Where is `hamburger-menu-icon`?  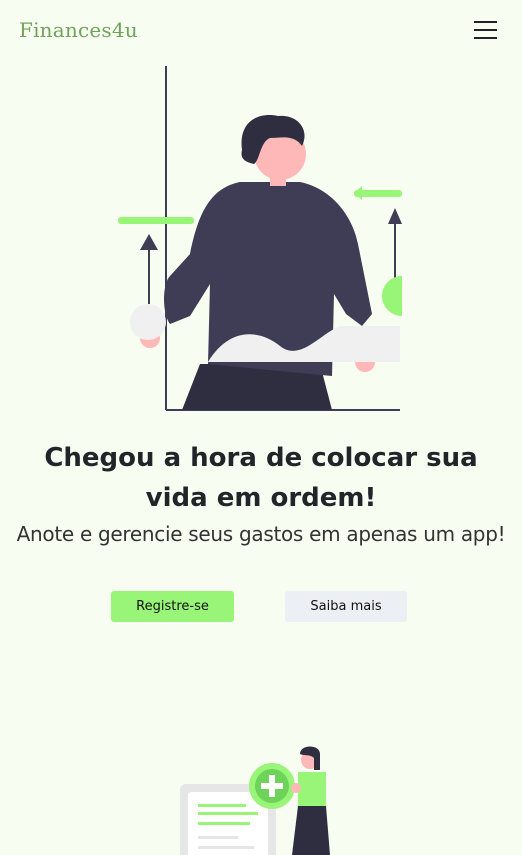 hamburger-menu-icon is located at coordinates (486, 30).